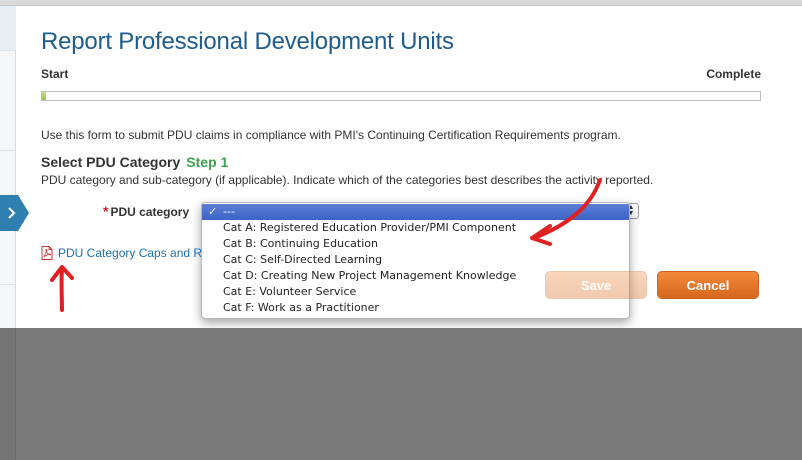 The image size is (802, 460). What do you see at coordinates (111, 162) in the screenshot?
I see `section-title-text: Select PDU Category` at bounding box center [111, 162].